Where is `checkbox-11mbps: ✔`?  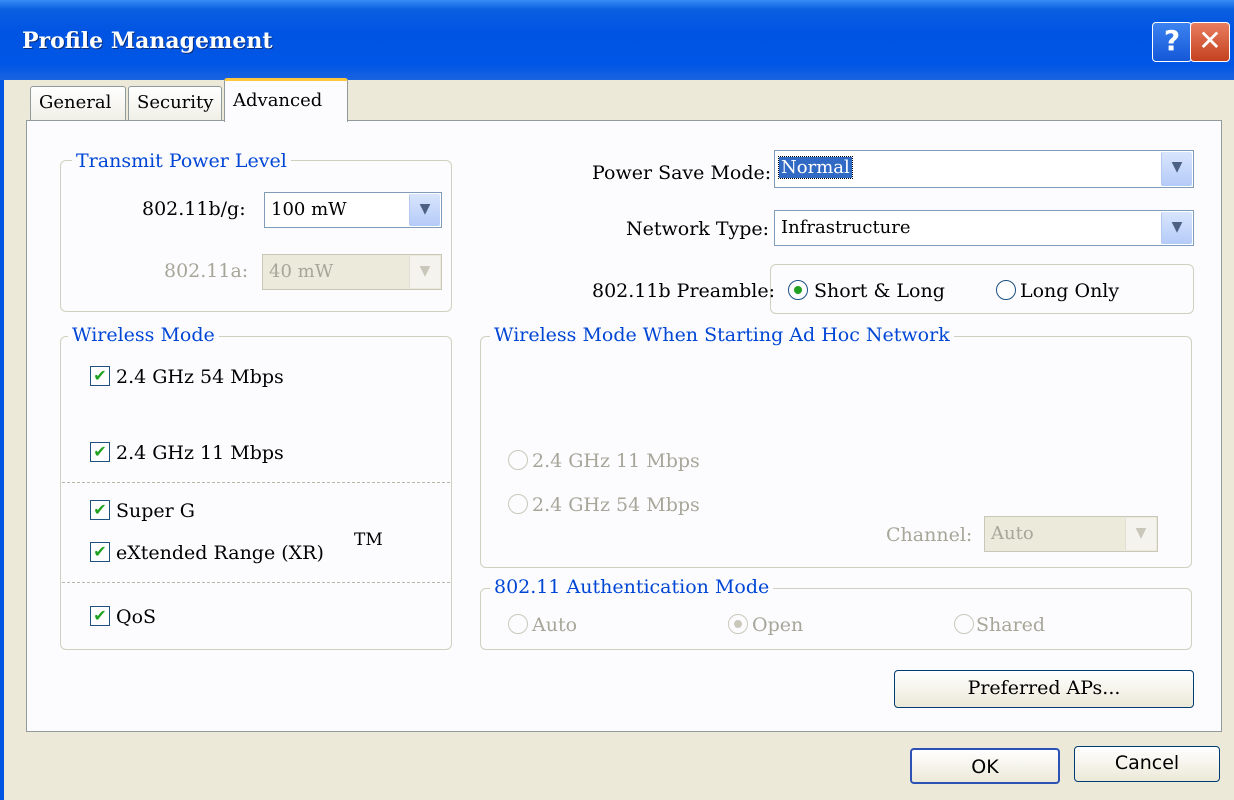 checkbox-11mbps: ✔ is located at coordinates (100, 452).